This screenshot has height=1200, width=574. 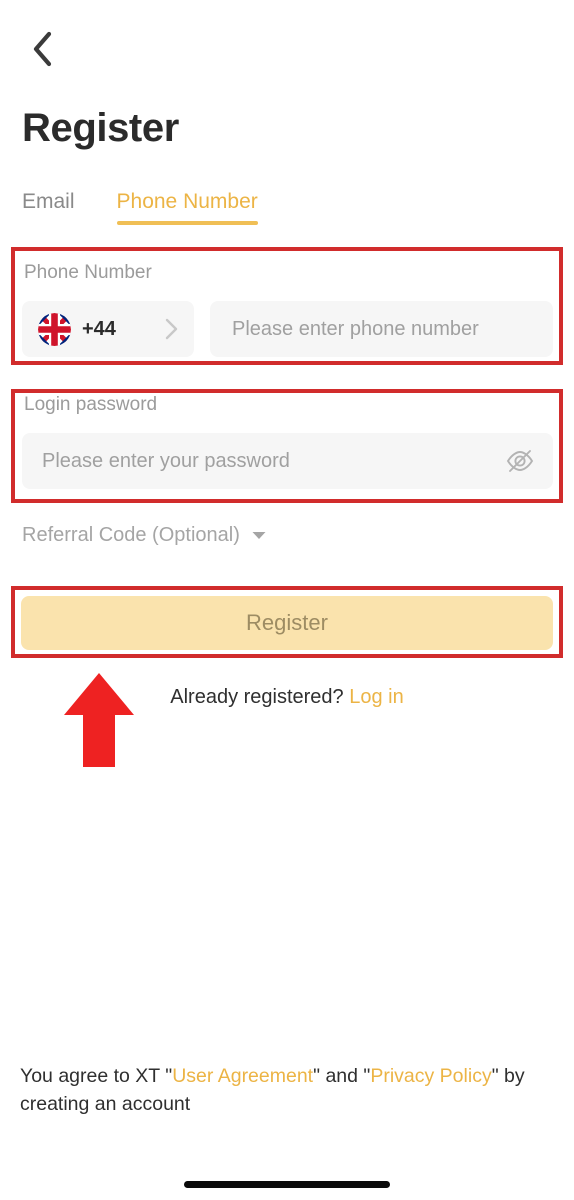 I want to click on caret-down-icon, so click(x=259, y=535).